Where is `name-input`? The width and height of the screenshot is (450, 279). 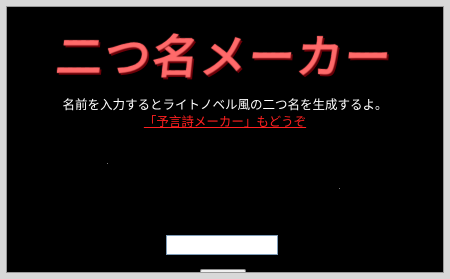
name-input is located at coordinates (222, 245).